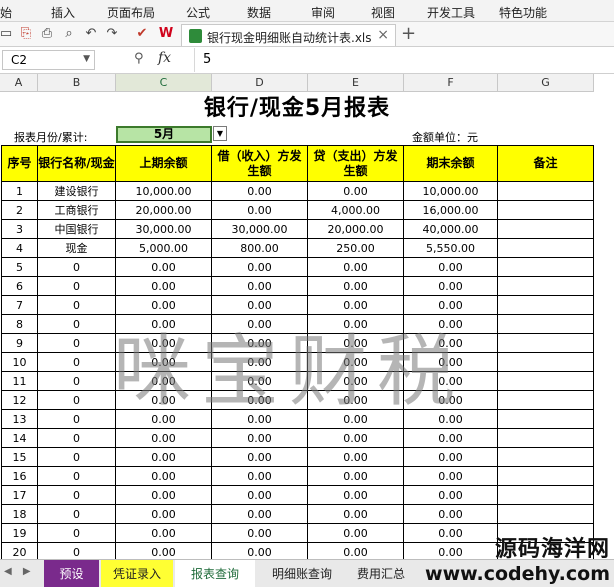  Describe the element at coordinates (451, 229) in the screenshot. I see `table-cell: 40,000.00` at that location.